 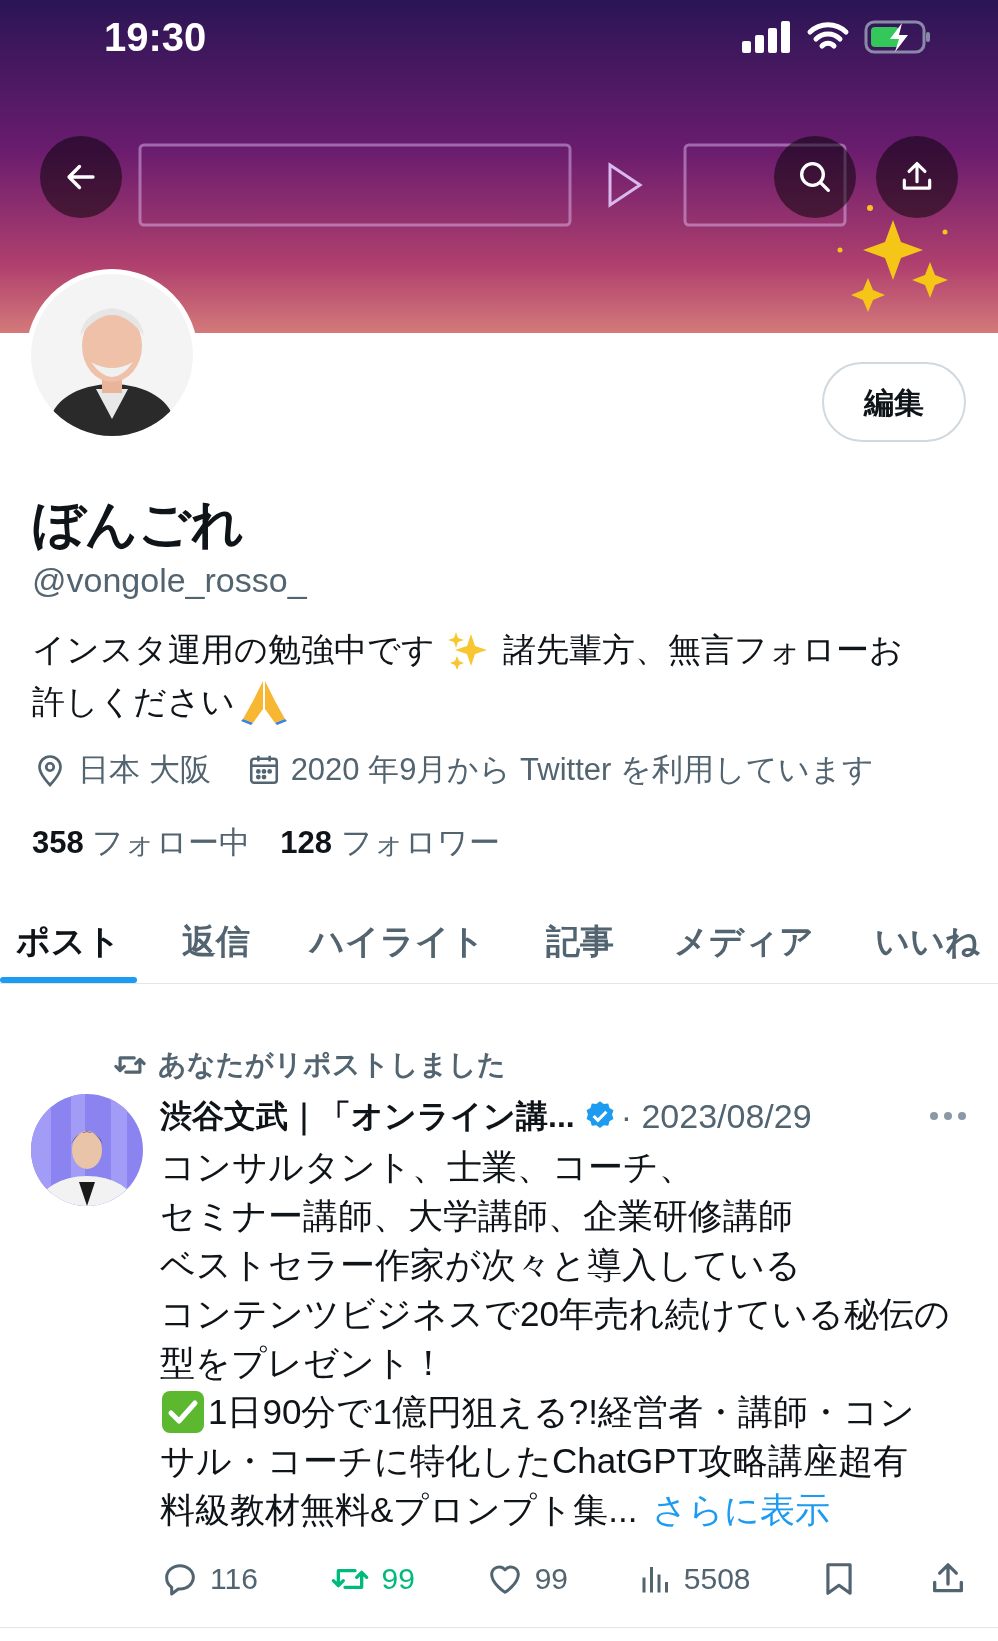 What do you see at coordinates (68, 941) in the screenshot?
I see `profile-tab: ポスト` at bounding box center [68, 941].